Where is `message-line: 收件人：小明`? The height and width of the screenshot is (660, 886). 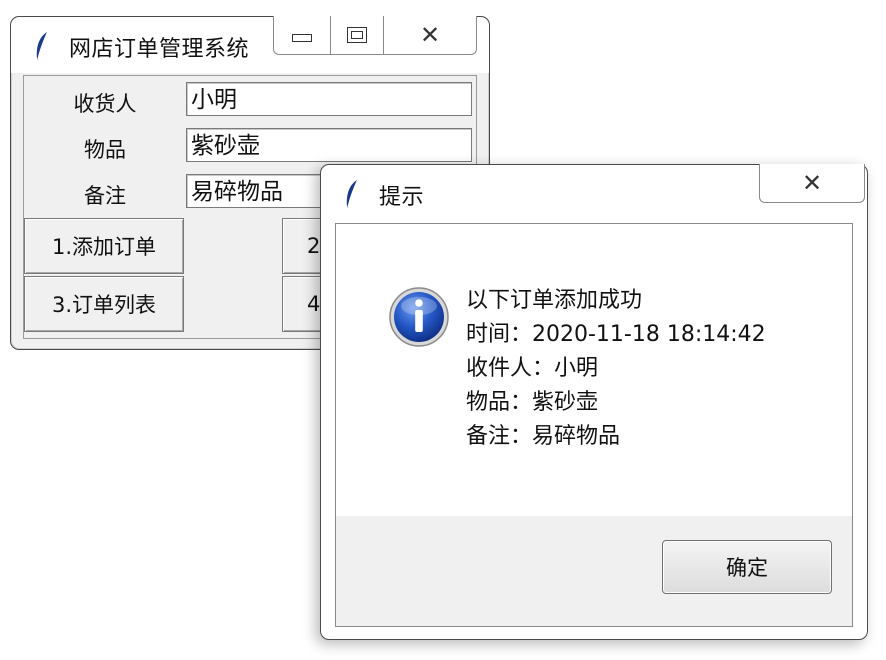
message-line: 收件人：小明 is located at coordinates (532, 368).